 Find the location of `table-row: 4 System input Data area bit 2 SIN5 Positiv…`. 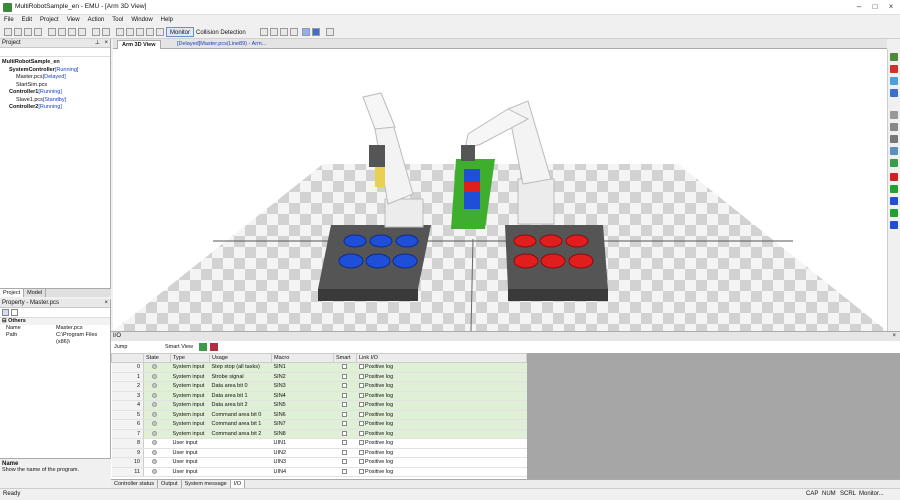

table-row: 4 System input Data area bit 2 SIN5 Positiv… is located at coordinates (319, 405).